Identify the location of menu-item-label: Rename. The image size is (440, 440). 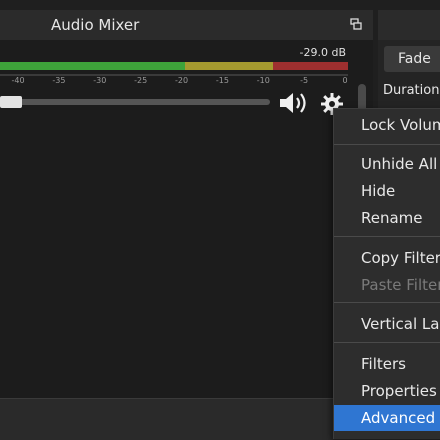
(392, 218).